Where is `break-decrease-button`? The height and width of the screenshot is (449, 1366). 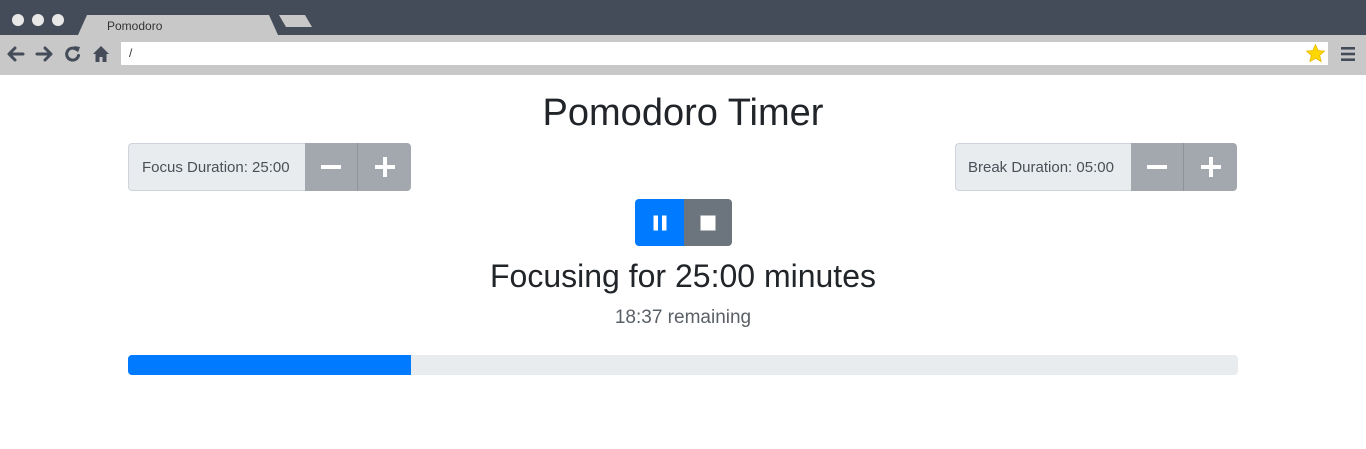 break-decrease-button is located at coordinates (1157, 167).